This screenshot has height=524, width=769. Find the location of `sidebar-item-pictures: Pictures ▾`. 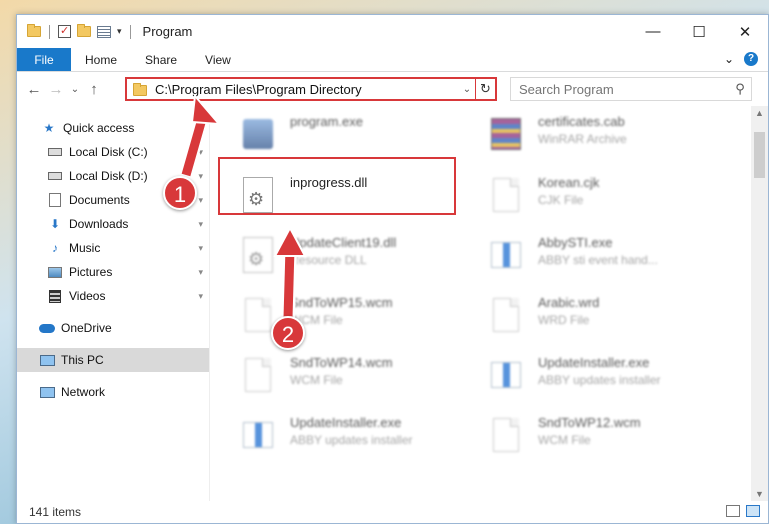

sidebar-item-pictures: Pictures ▾ is located at coordinates (113, 272).